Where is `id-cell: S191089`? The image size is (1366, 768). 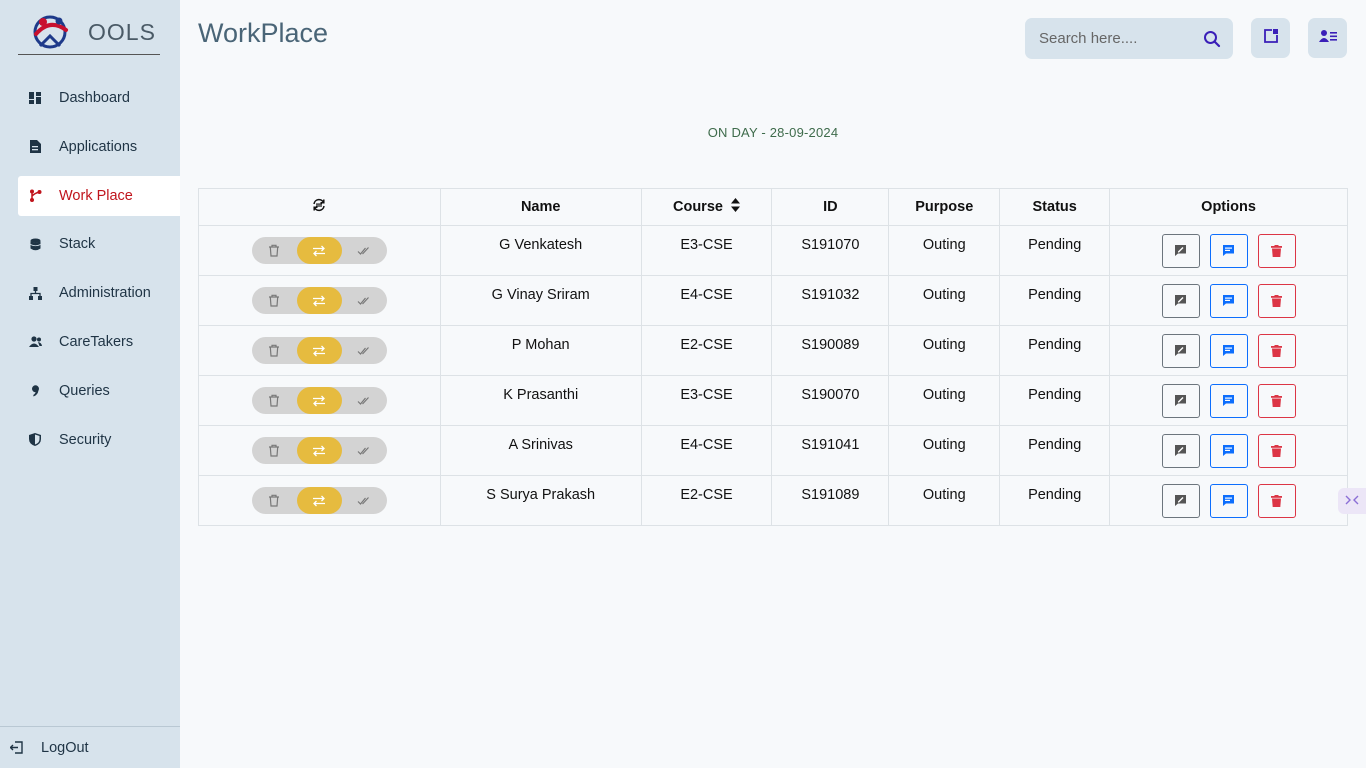
id-cell: S191089 is located at coordinates (830, 500).